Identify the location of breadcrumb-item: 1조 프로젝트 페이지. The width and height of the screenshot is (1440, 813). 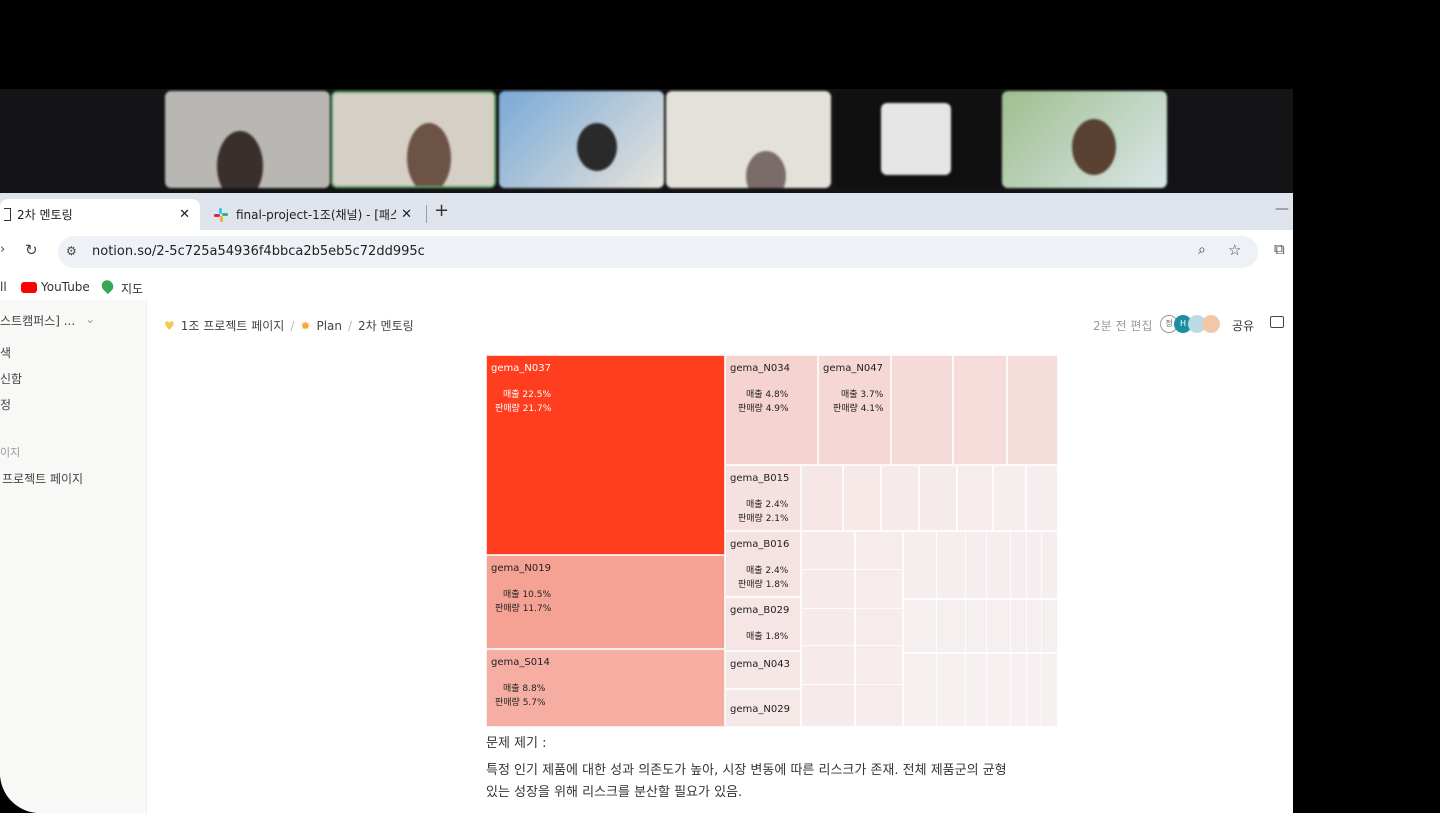
(233, 325).